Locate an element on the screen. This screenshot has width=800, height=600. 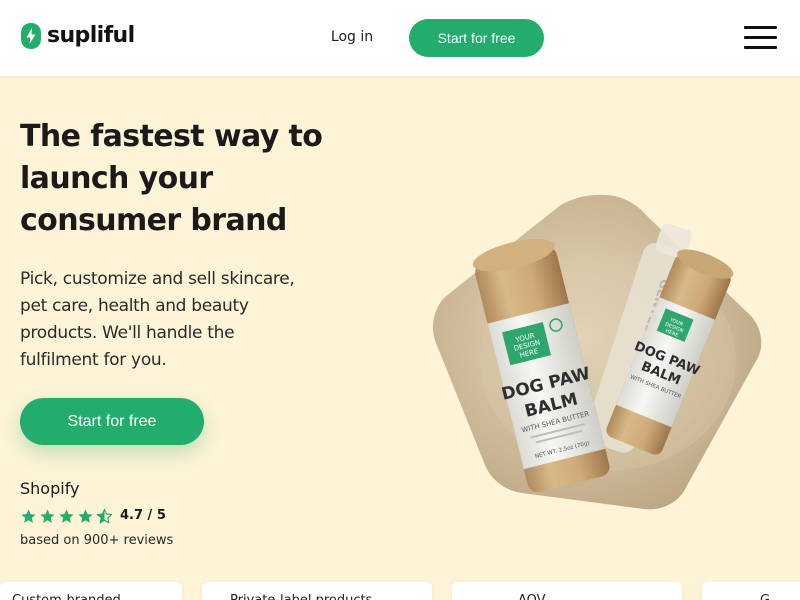
hero-start-free-button: Start for free is located at coordinates (112, 421).